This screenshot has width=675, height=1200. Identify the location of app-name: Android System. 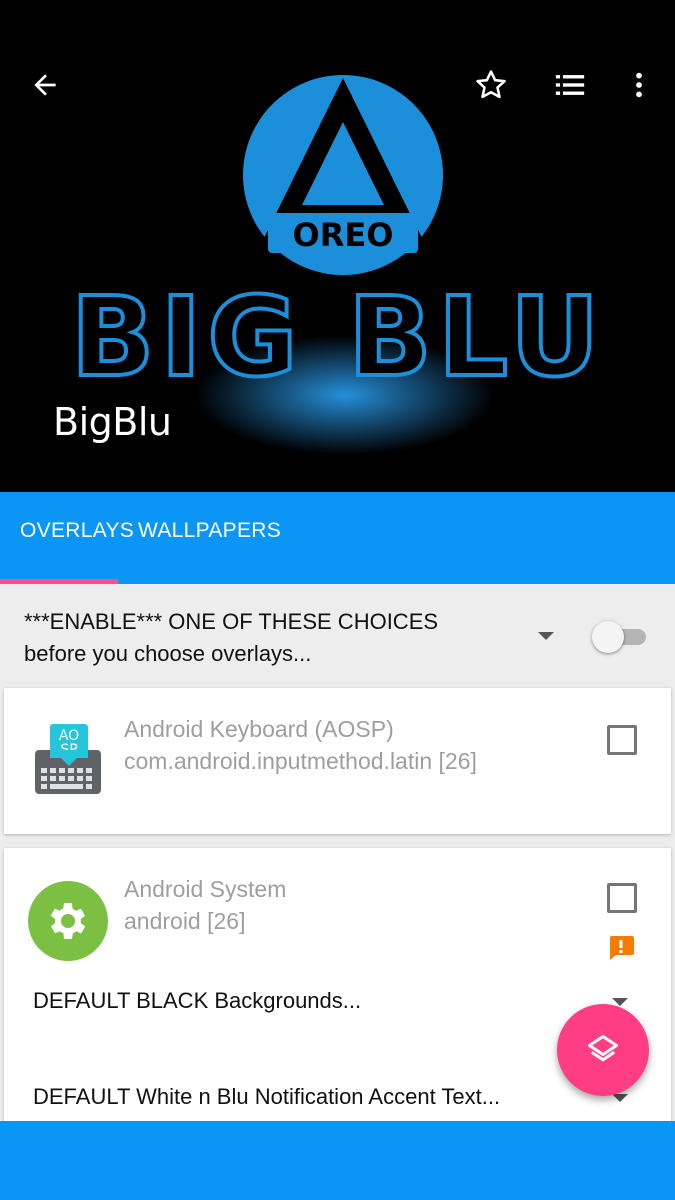
(205, 889).